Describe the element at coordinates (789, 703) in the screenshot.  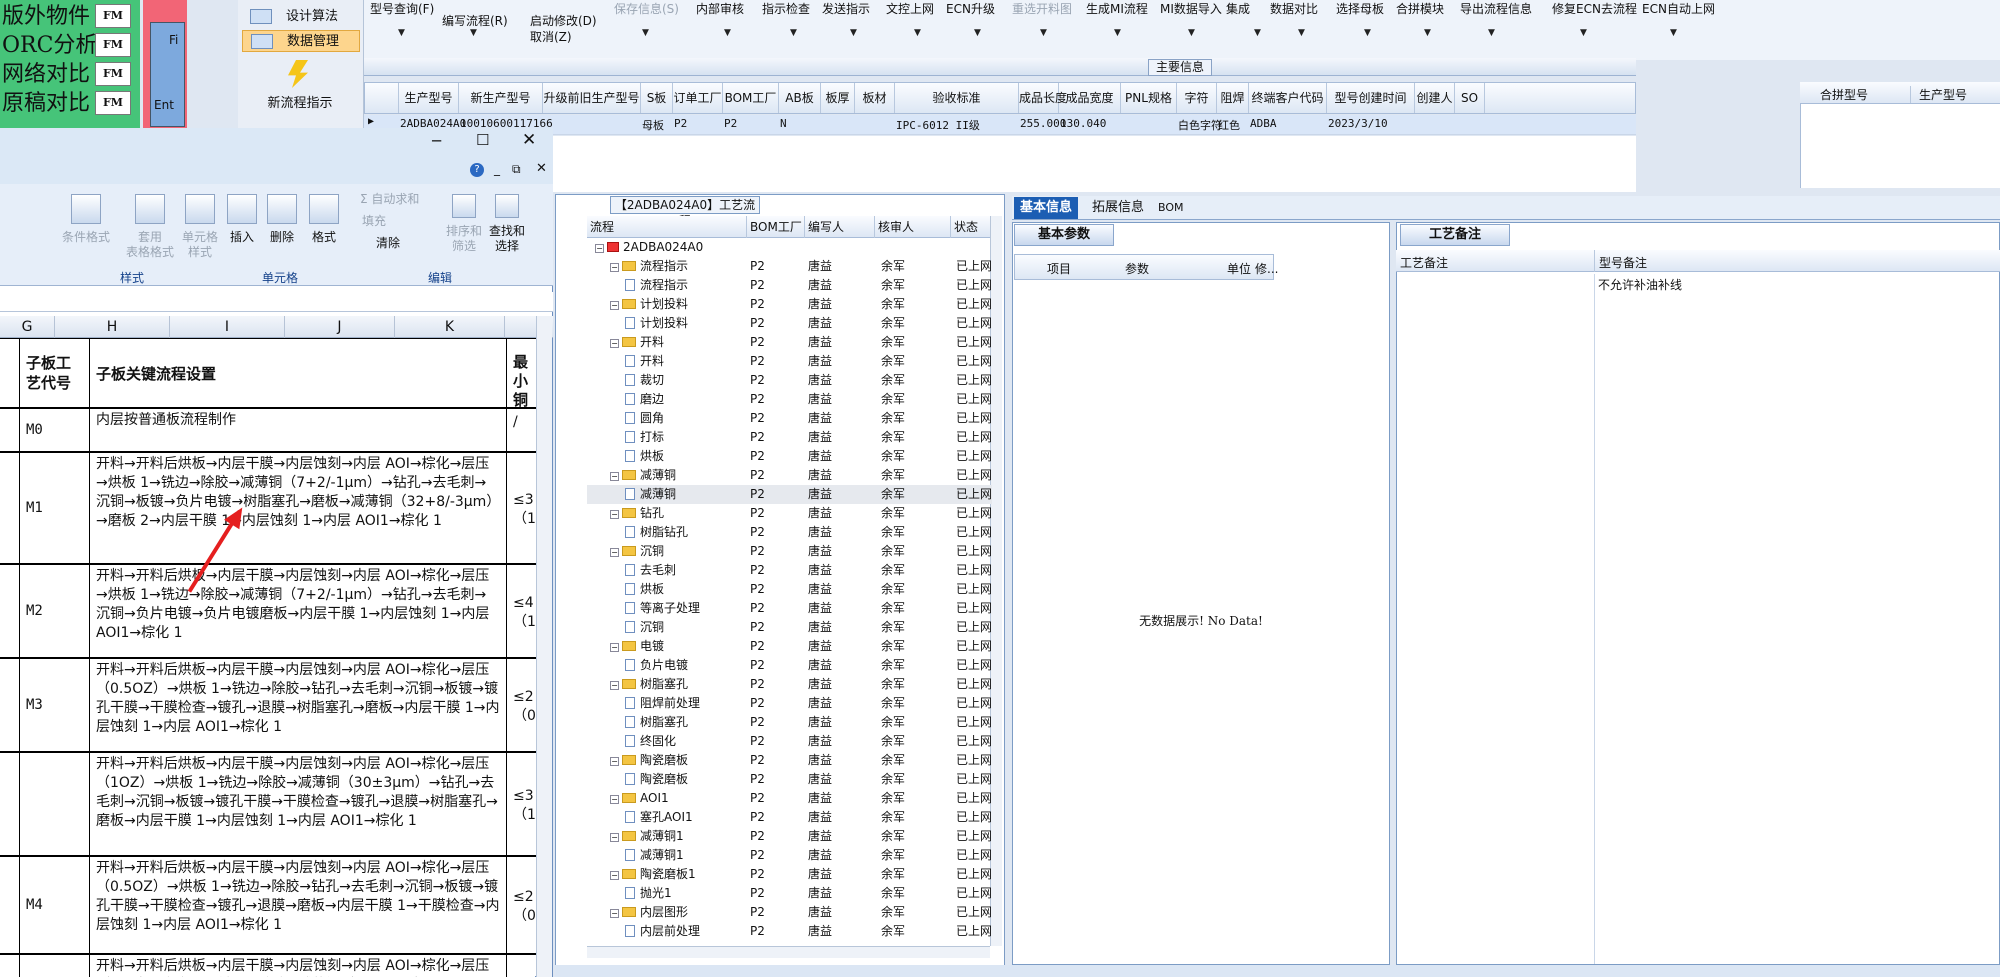
I see `tree-row: 阻焊前处理 P2 唐益 余军 已上网` at that location.